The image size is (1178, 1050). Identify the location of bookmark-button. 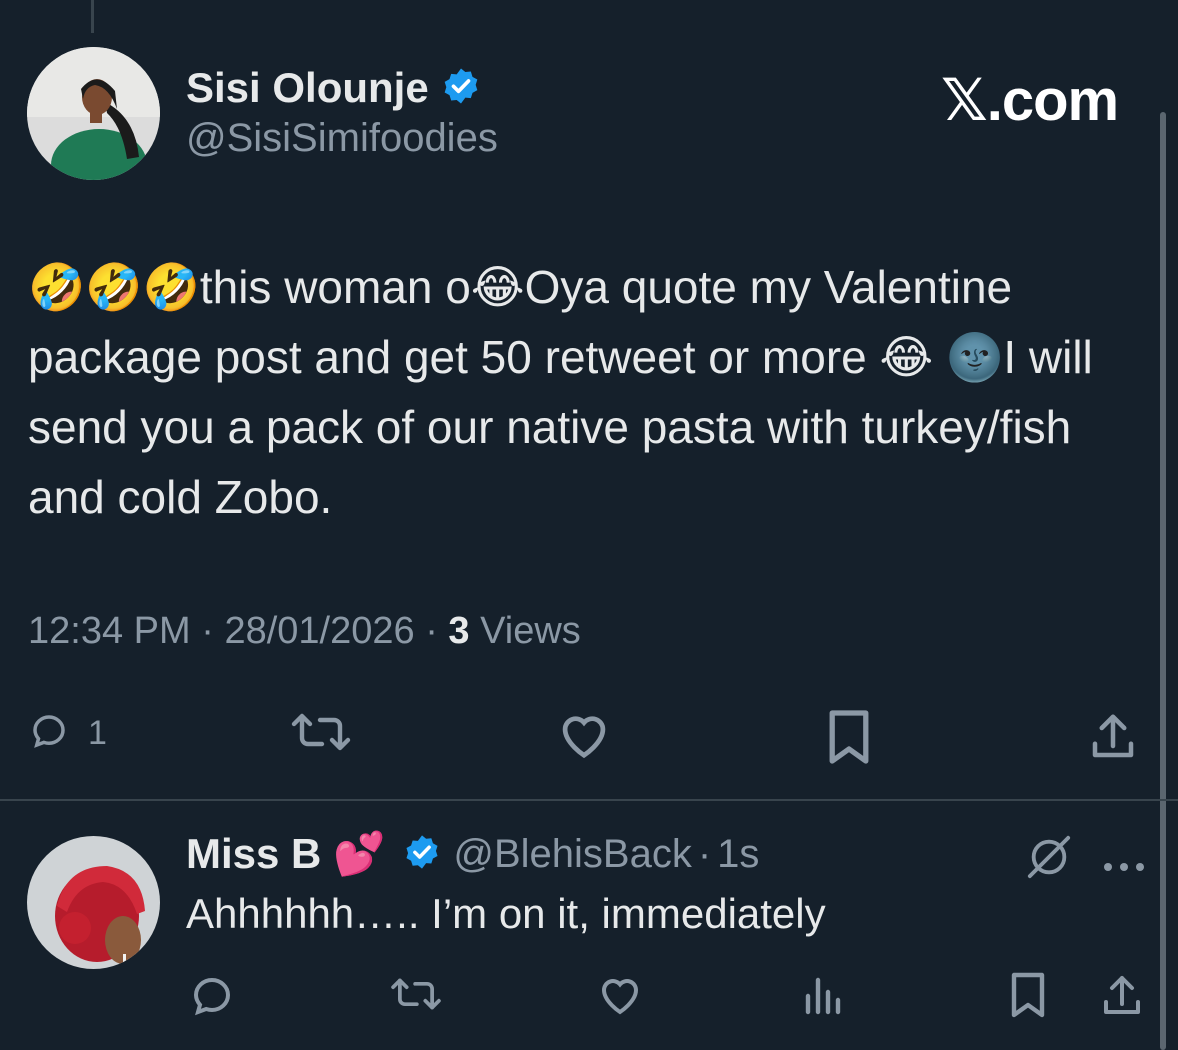
(849, 739).